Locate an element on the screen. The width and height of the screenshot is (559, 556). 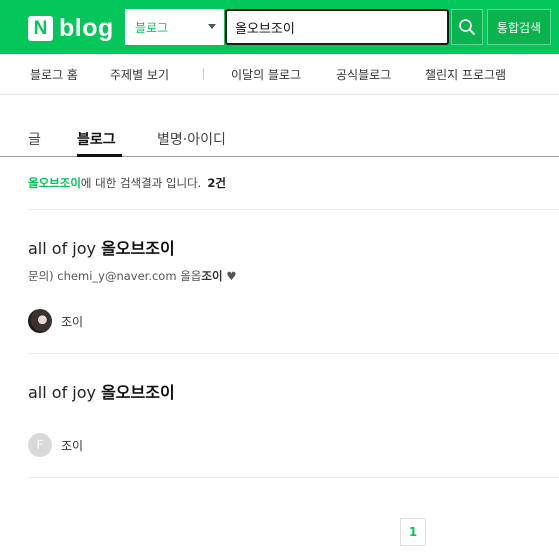
category-label: 블로그 is located at coordinates (152, 27).